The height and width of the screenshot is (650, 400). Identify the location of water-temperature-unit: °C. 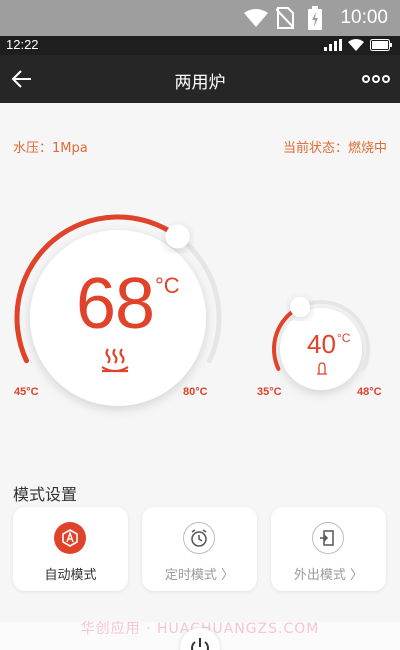
(344, 338).